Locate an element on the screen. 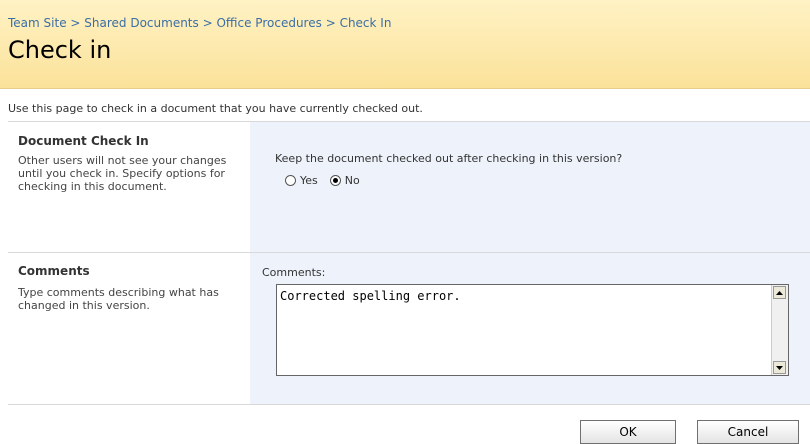  ok-button: OK is located at coordinates (628, 432).